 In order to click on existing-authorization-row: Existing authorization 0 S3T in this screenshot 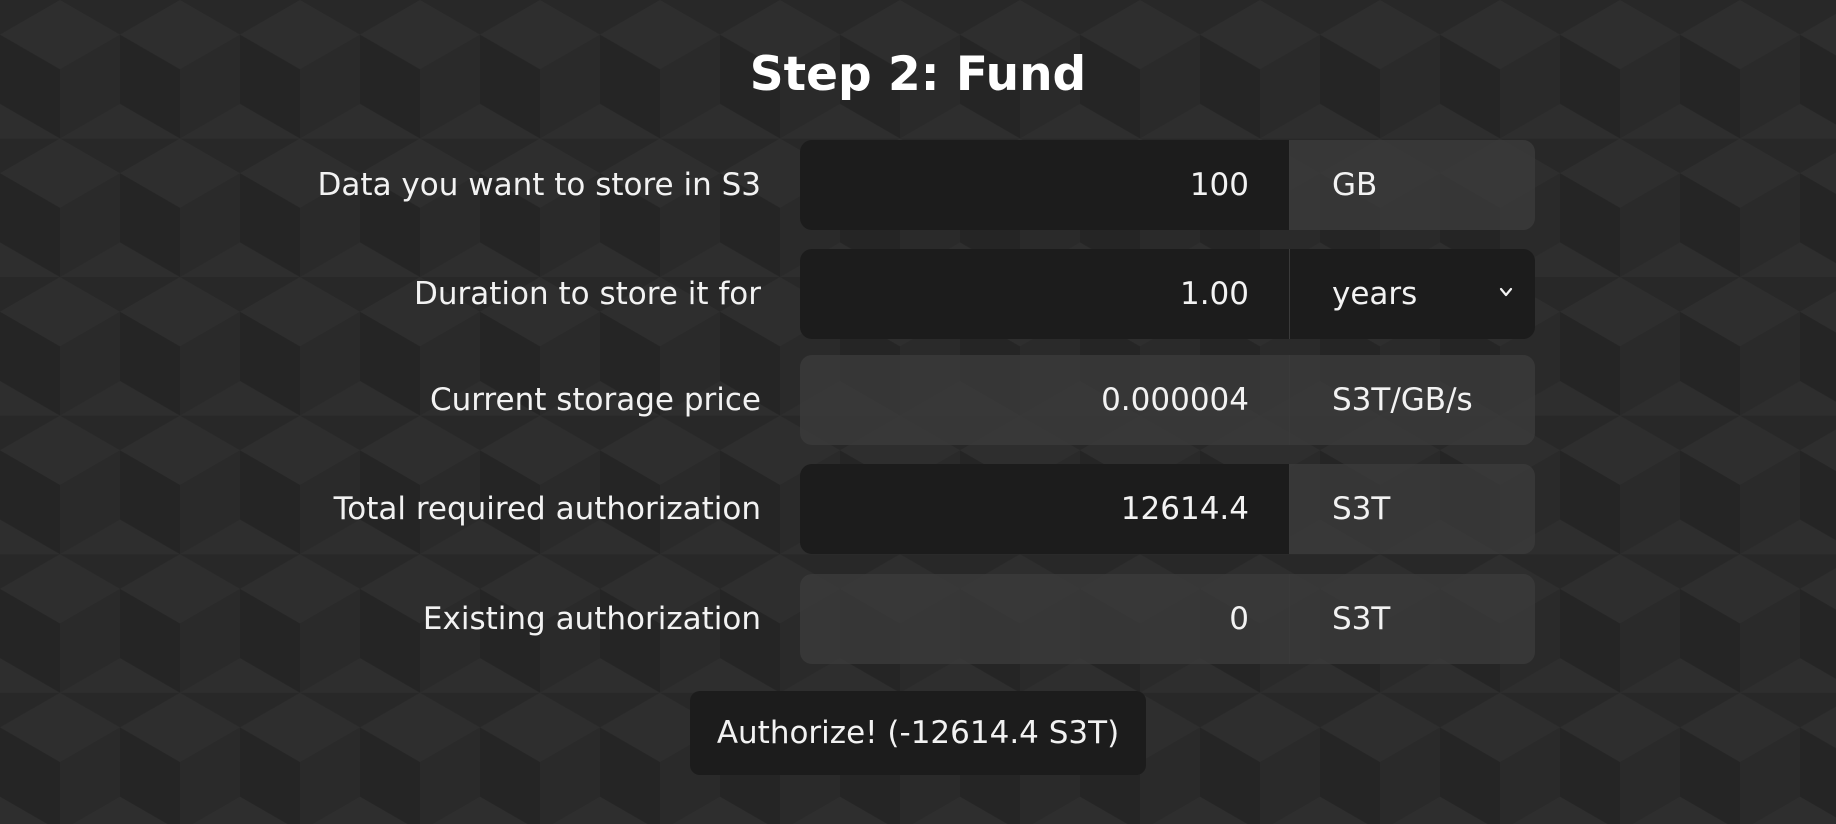, I will do `click(918, 619)`.